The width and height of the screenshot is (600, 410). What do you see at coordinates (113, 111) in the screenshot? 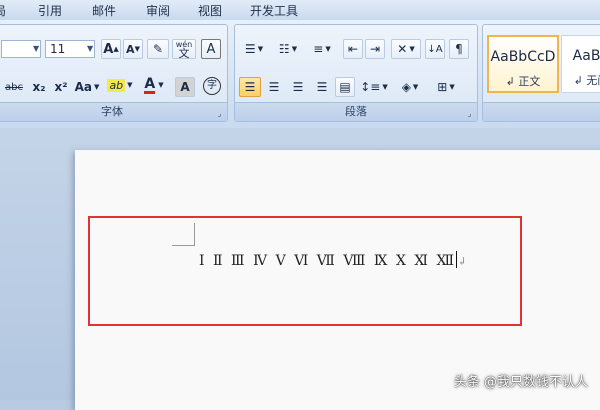
I see `font-group-label: 字体` at bounding box center [113, 111].